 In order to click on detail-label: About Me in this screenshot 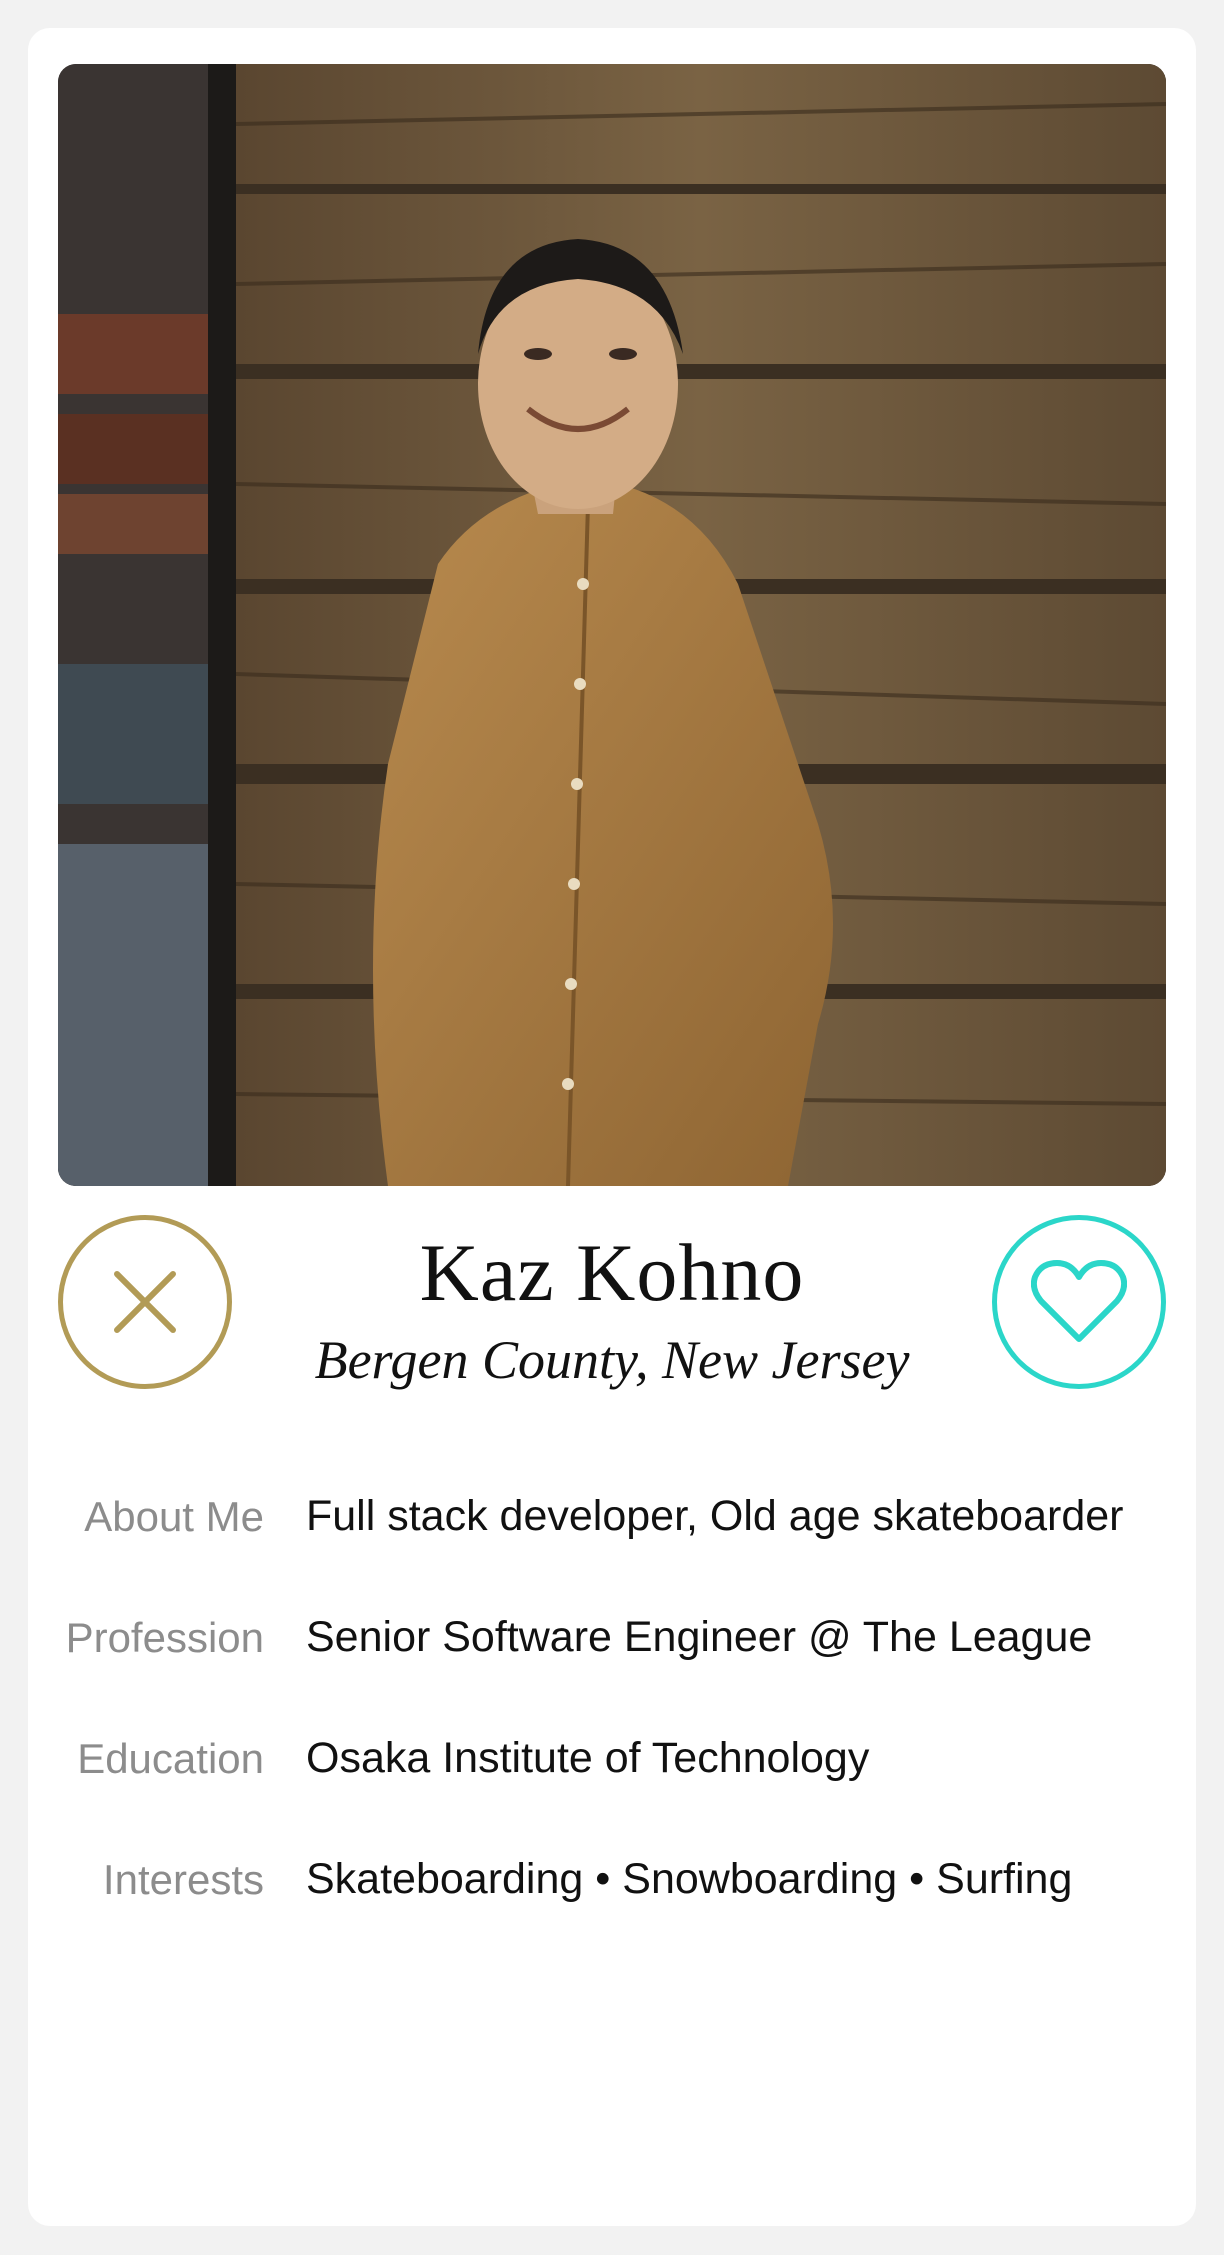, I will do `click(174, 1516)`.